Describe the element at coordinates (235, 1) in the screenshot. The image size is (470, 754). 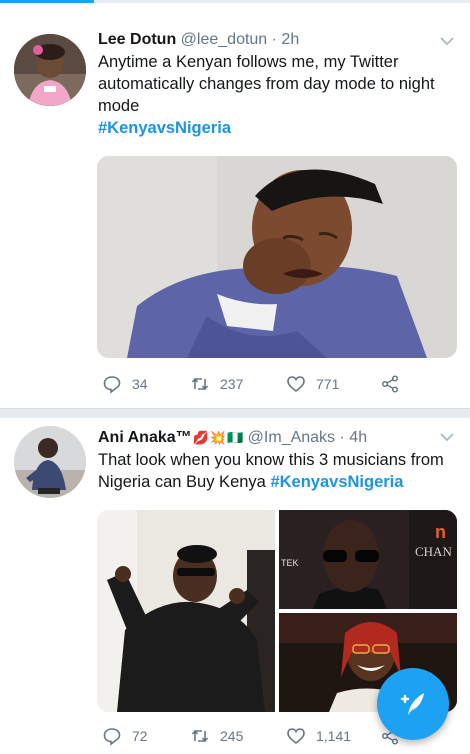
I see `top-loading-bar` at that location.